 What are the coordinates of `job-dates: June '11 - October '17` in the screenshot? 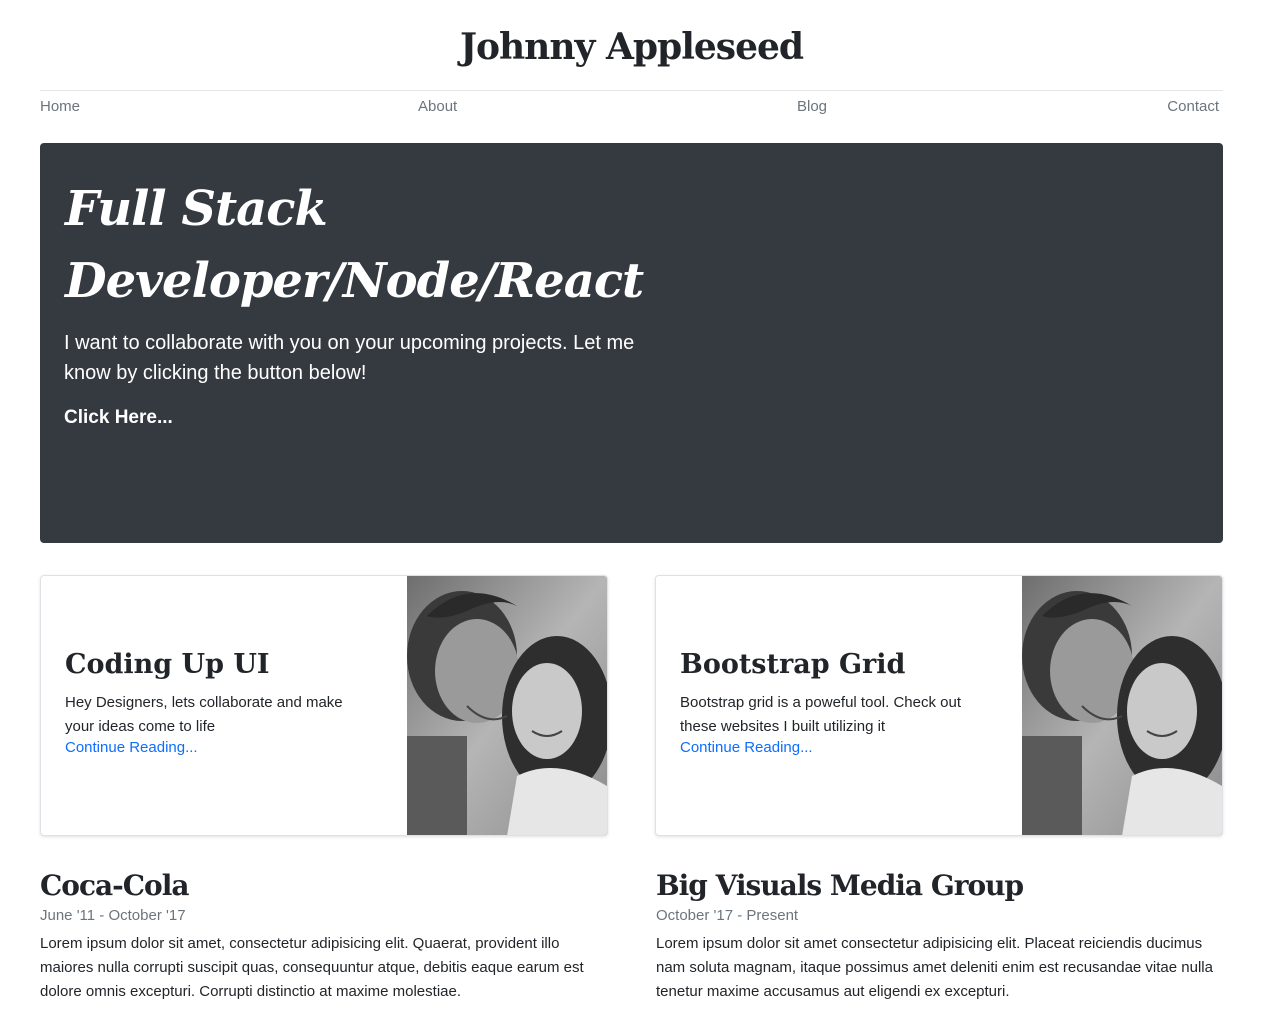 It's located at (113, 915).